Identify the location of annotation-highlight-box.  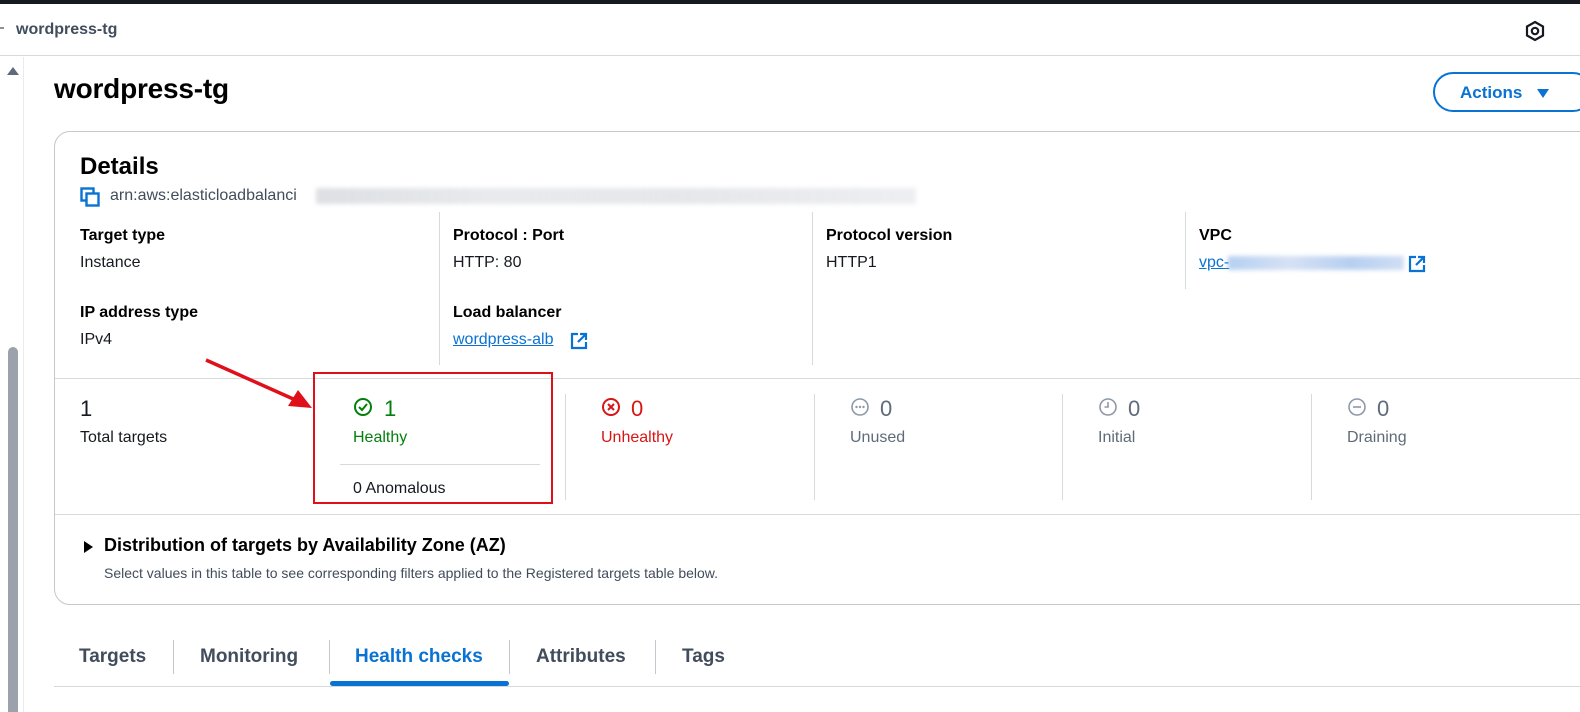
(433, 438).